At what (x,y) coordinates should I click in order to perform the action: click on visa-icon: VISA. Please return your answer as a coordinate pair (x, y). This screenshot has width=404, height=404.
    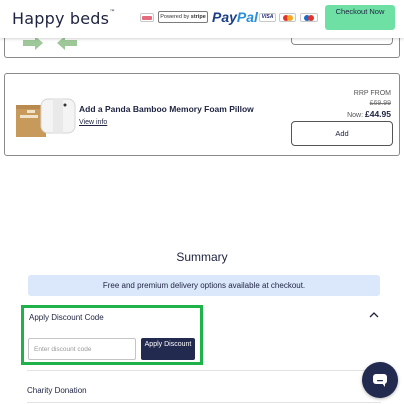
    Looking at the image, I should click on (267, 17).